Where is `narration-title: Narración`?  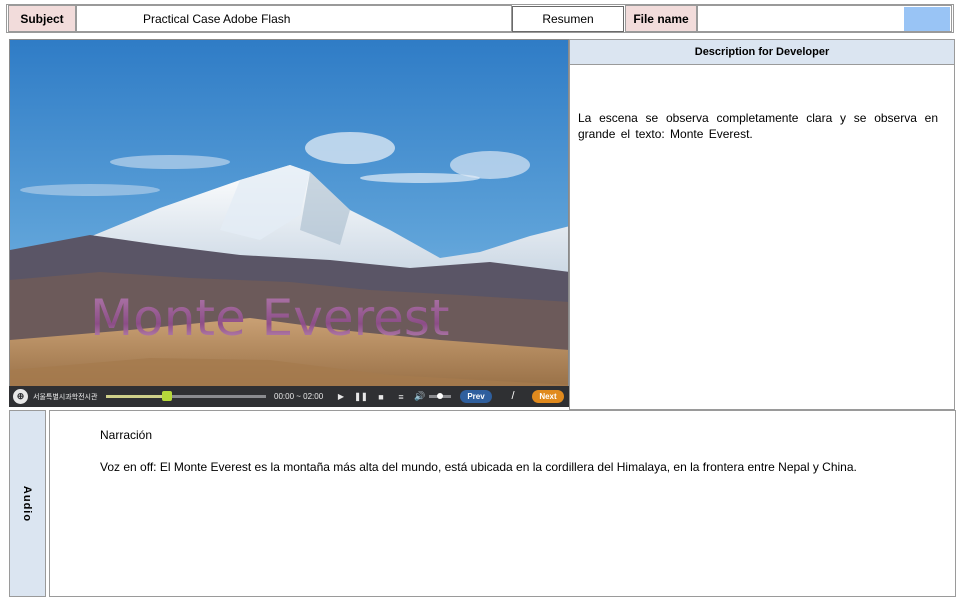
narration-title: Narración is located at coordinates (126, 435).